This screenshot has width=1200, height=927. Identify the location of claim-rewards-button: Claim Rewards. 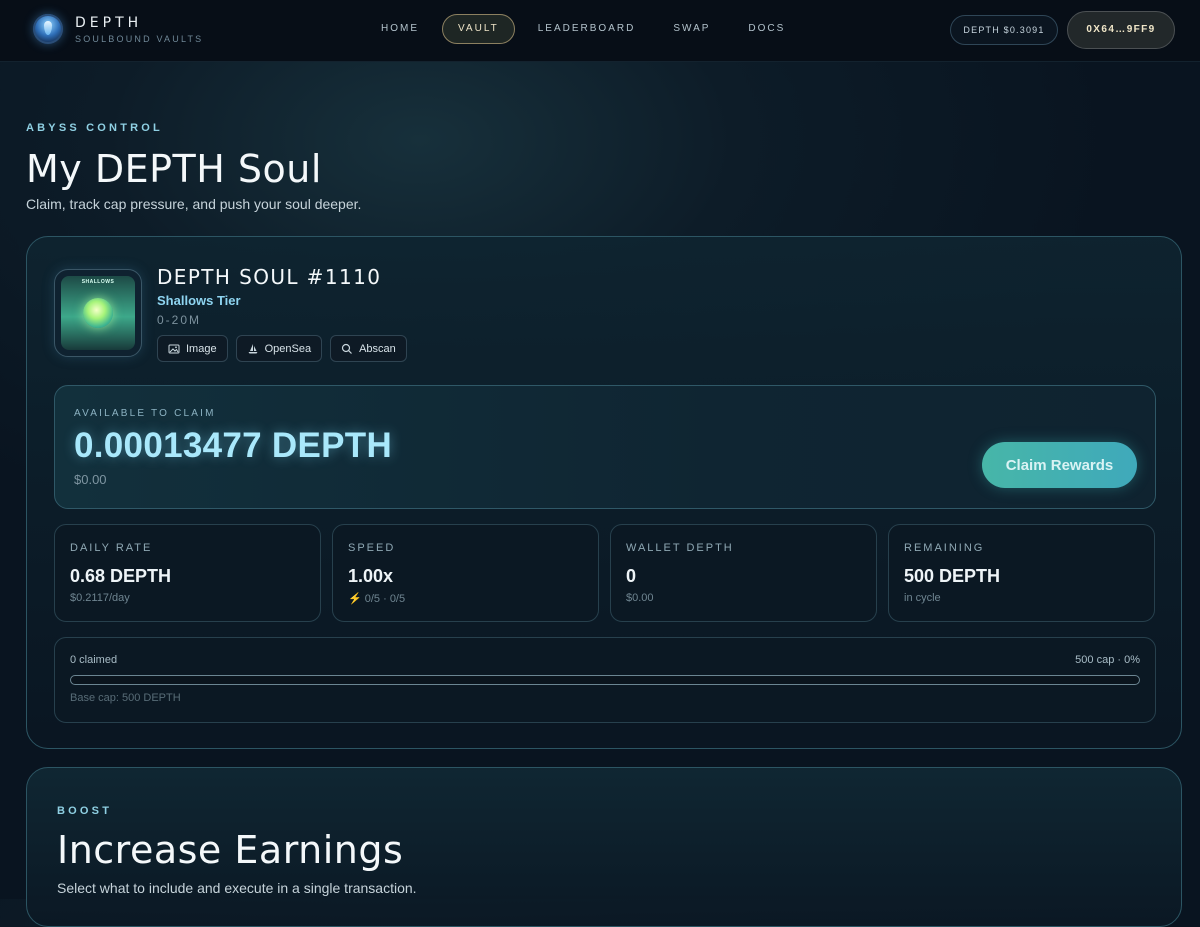
(1059, 465).